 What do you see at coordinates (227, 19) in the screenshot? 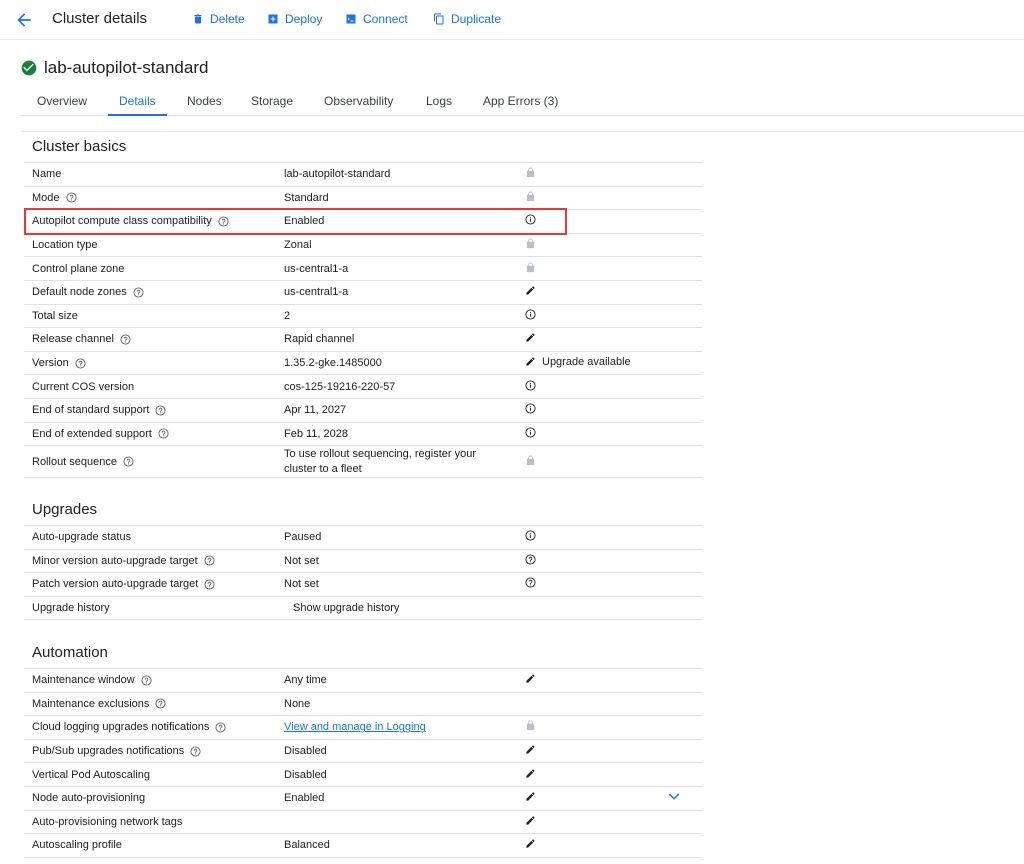
I see `delete-label: Delete` at bounding box center [227, 19].